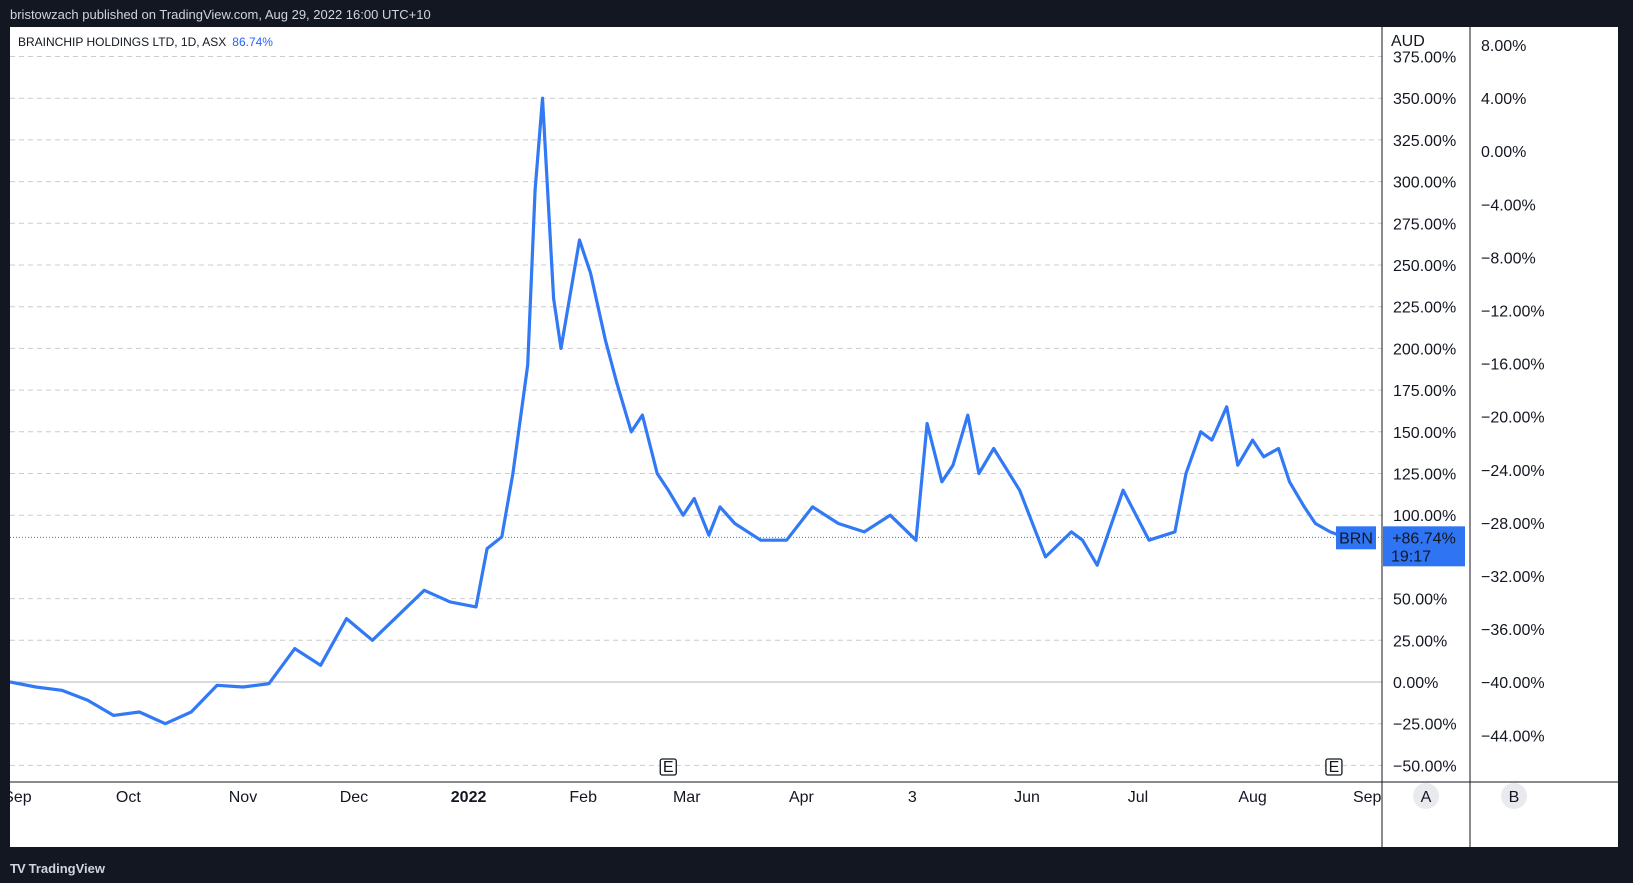 The width and height of the screenshot is (1633, 883). What do you see at coordinates (66, 868) in the screenshot?
I see `tradingview-brand: TradingView` at bounding box center [66, 868].